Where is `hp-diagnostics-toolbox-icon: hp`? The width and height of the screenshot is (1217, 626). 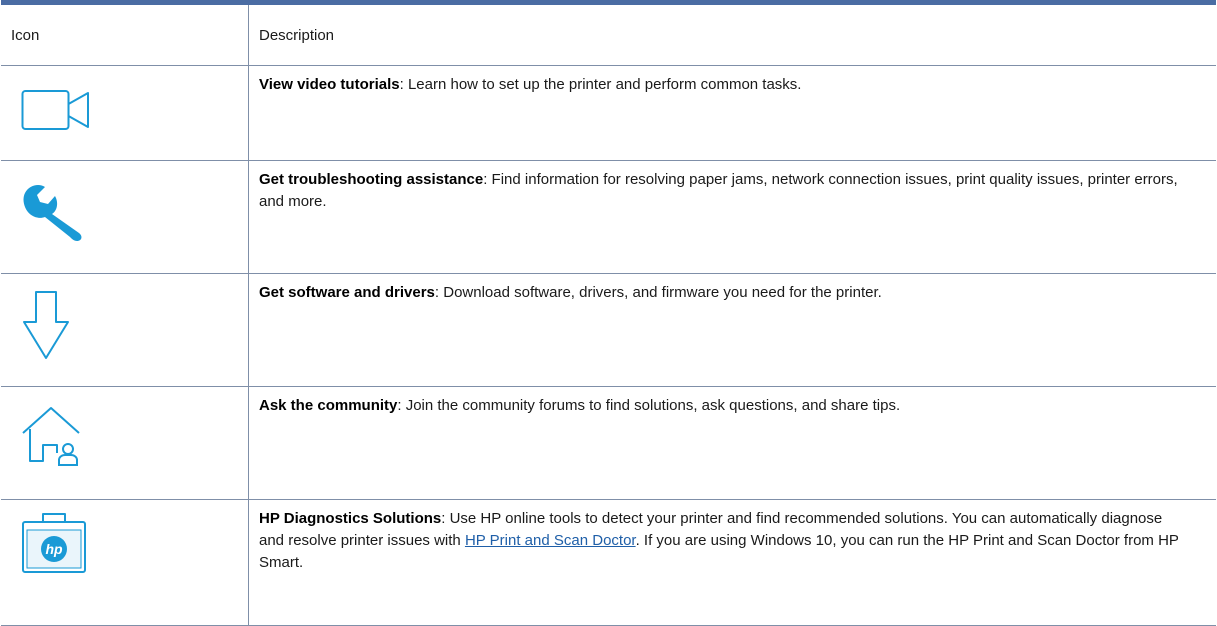 hp-diagnostics-toolbox-icon: hp is located at coordinates (55, 544).